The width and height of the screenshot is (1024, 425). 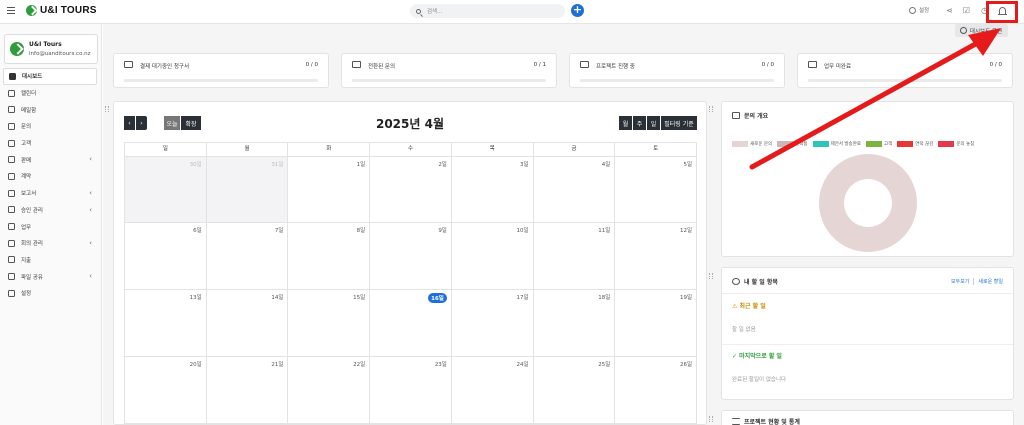 What do you see at coordinates (359, 298) in the screenshot?
I see `day-number: 15일` at bounding box center [359, 298].